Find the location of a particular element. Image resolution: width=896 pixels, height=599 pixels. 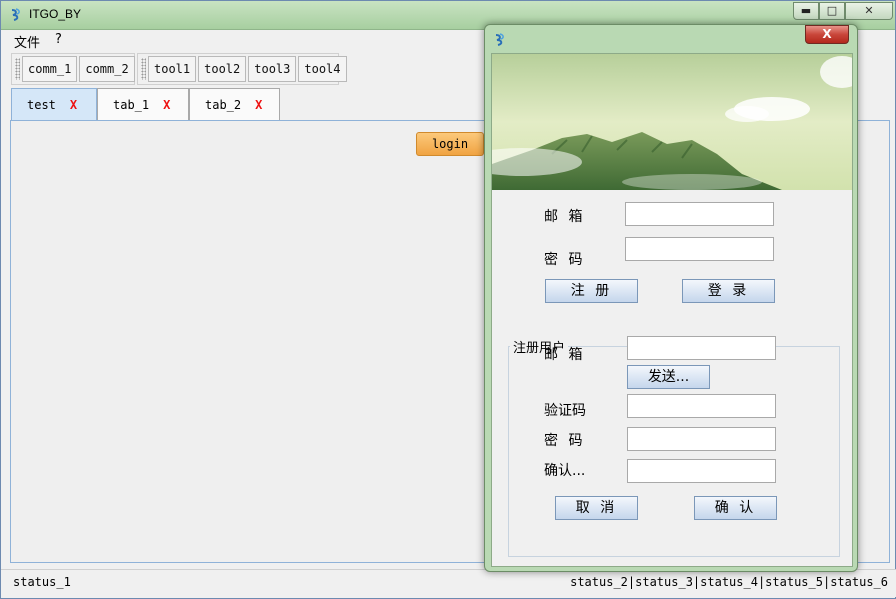

register-email-field is located at coordinates (701, 348).